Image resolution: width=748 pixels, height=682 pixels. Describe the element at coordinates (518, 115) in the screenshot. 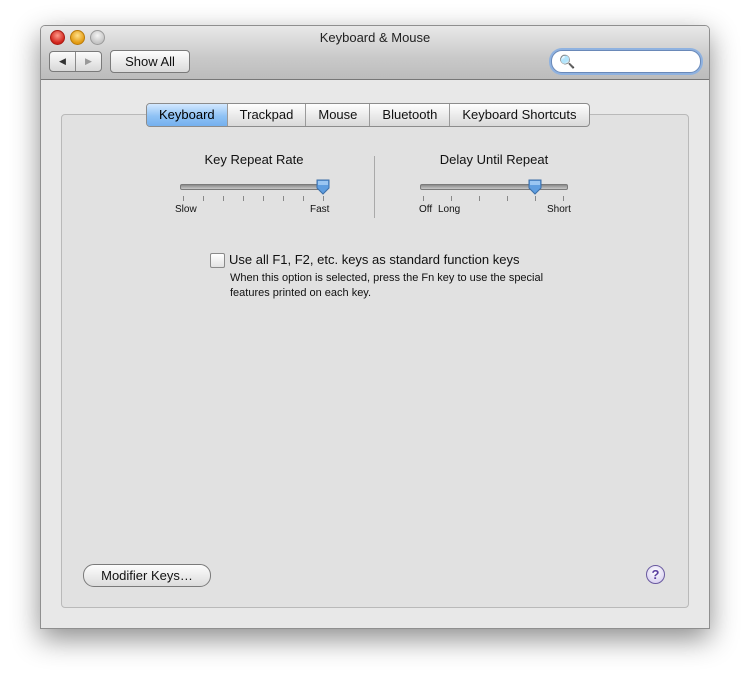

I see `tab-keyboard-shortcuts: Keyboard Shortcuts` at that location.